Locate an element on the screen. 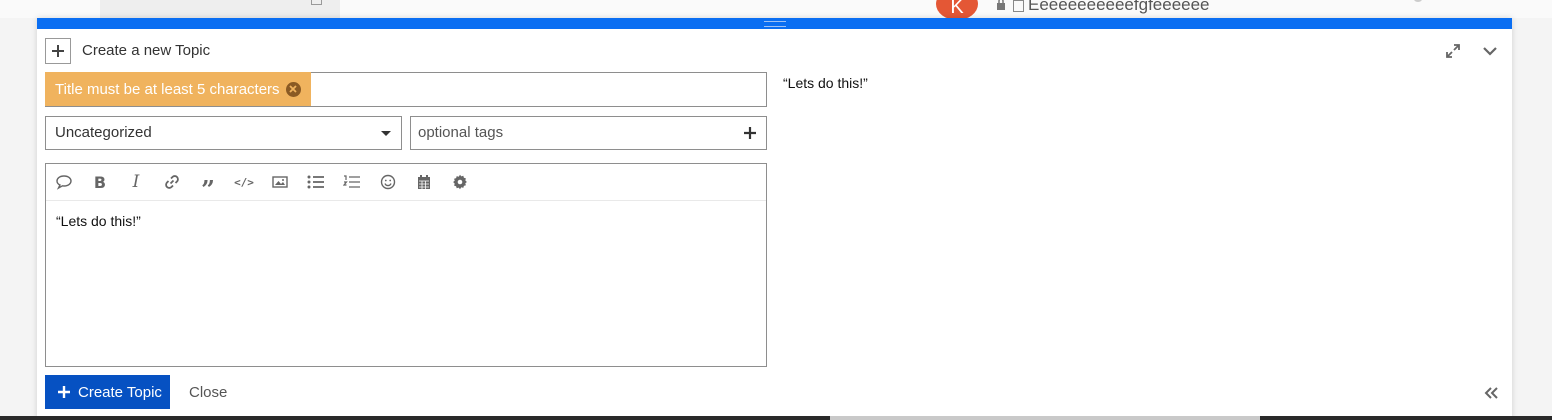 Image resolution: width=1552 pixels, height=420 pixels. close-button: Close is located at coordinates (208, 392).